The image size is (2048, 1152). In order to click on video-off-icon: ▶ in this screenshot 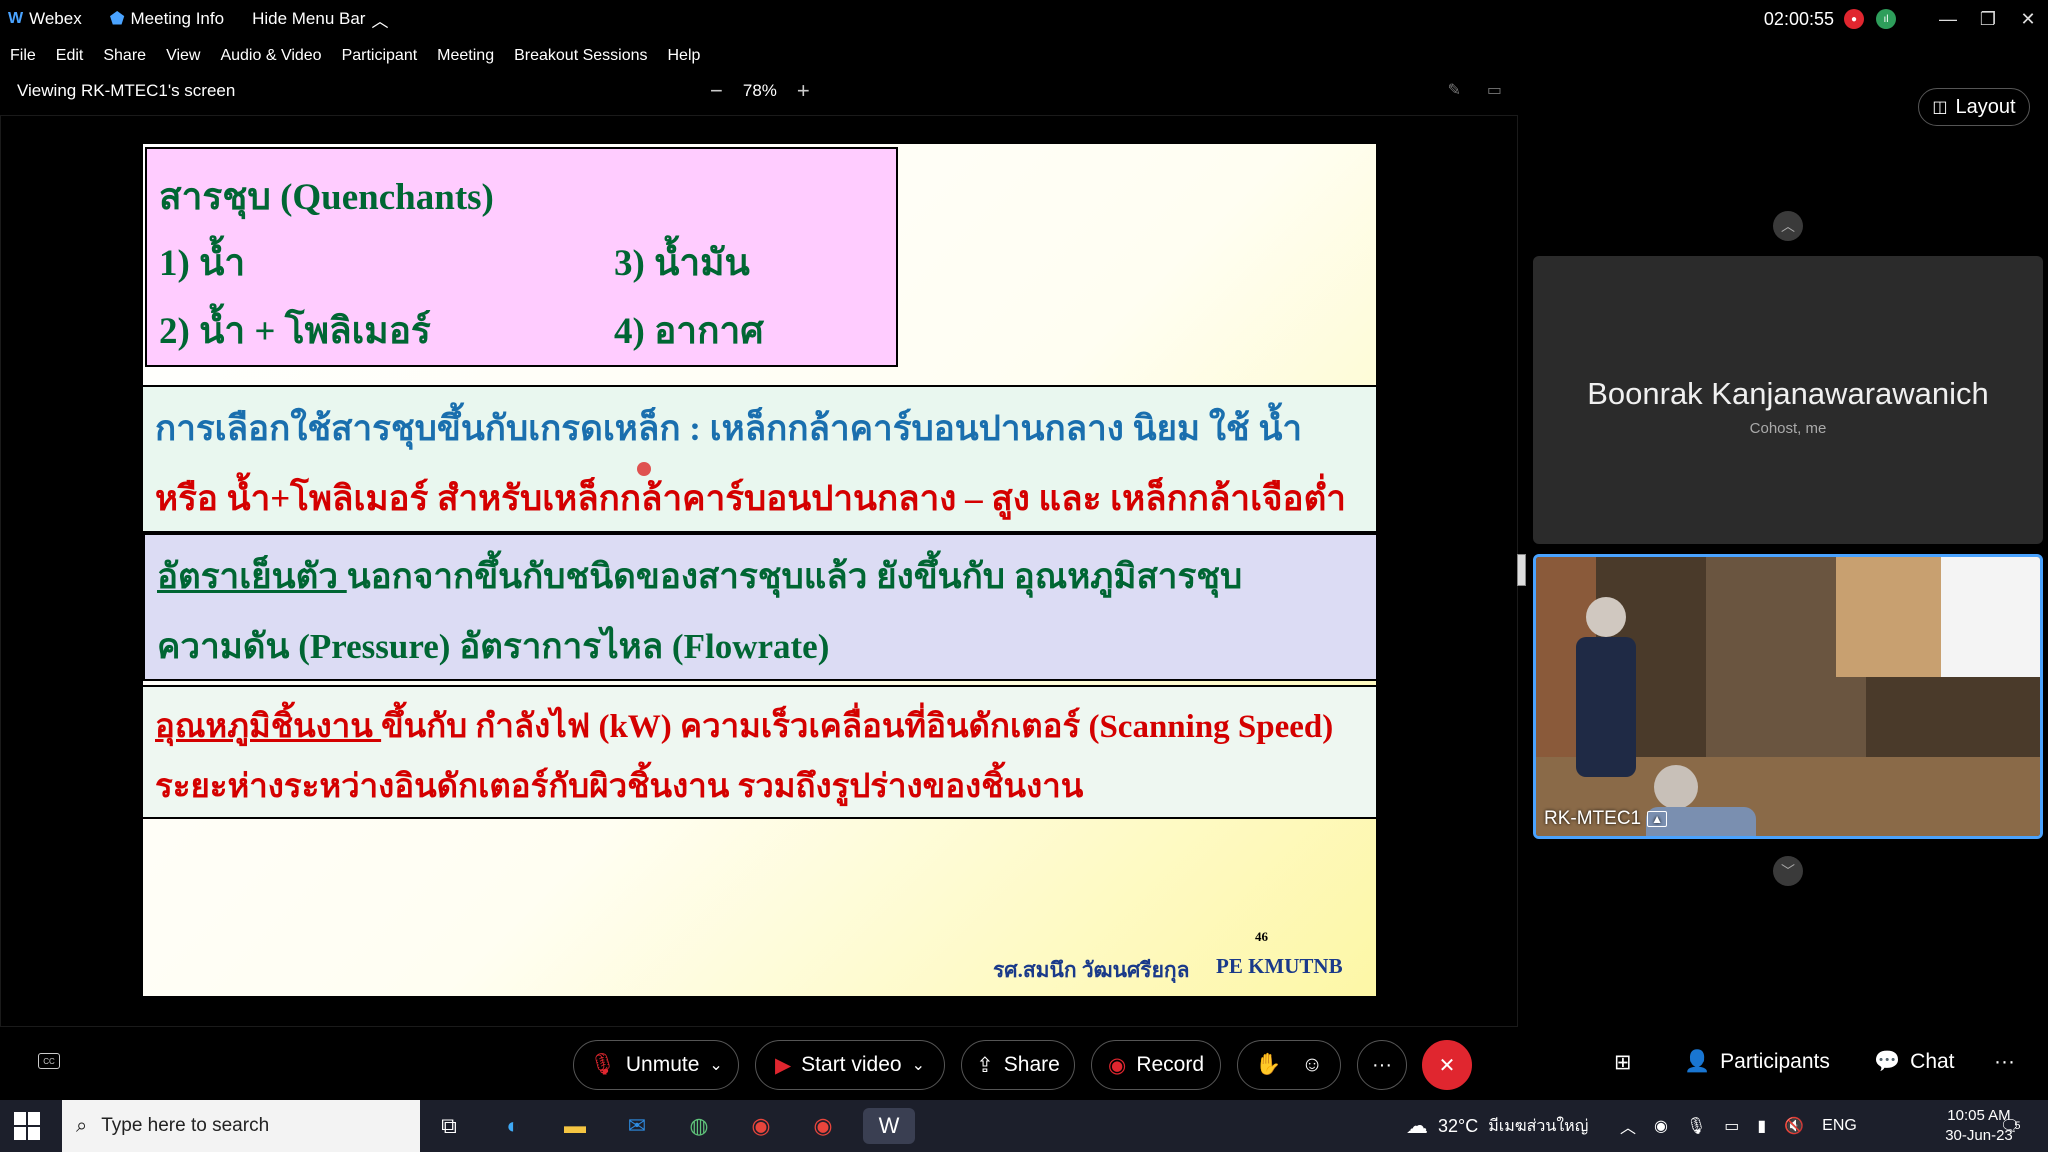, I will do `click(783, 1065)`.